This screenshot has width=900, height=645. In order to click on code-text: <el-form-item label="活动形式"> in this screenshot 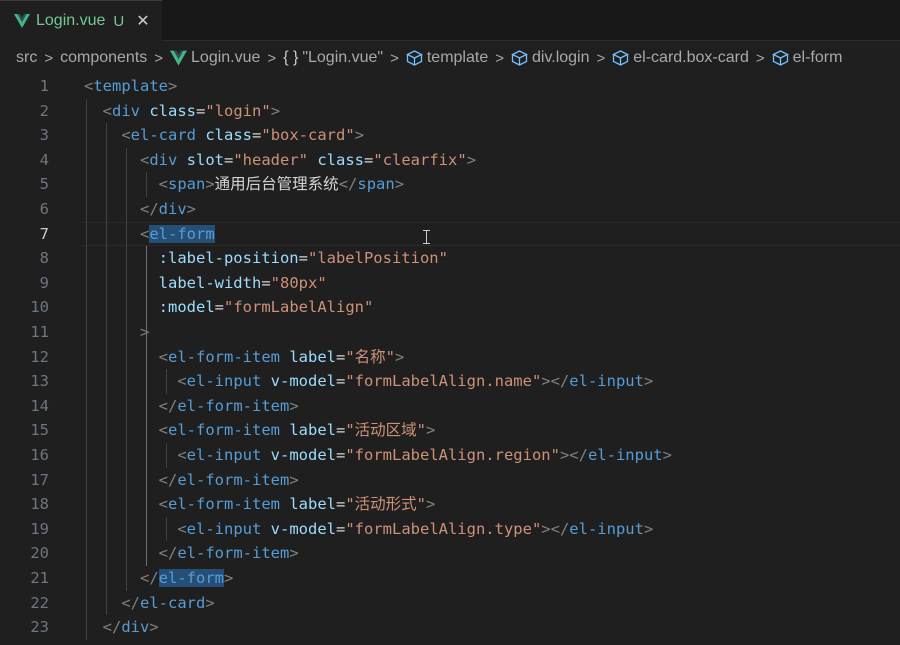, I will do `click(260, 504)`.